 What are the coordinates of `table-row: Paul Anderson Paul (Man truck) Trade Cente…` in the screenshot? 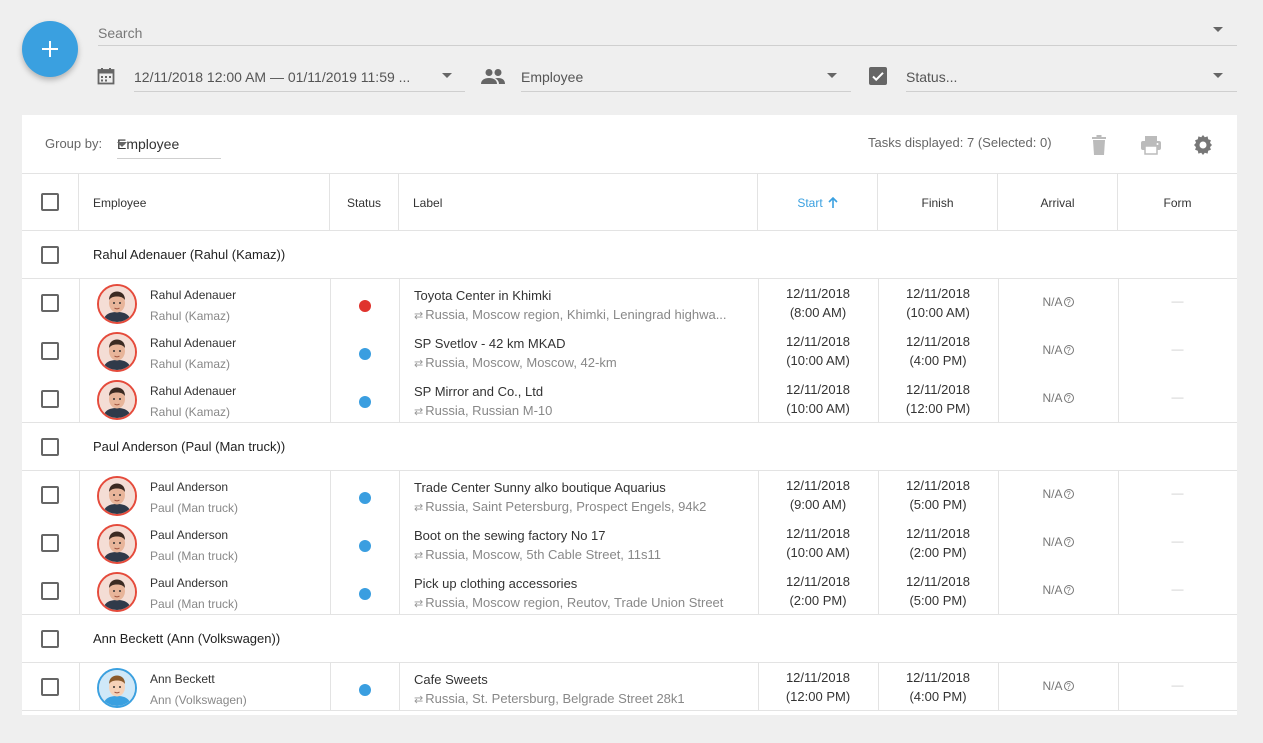 It's located at (629, 495).